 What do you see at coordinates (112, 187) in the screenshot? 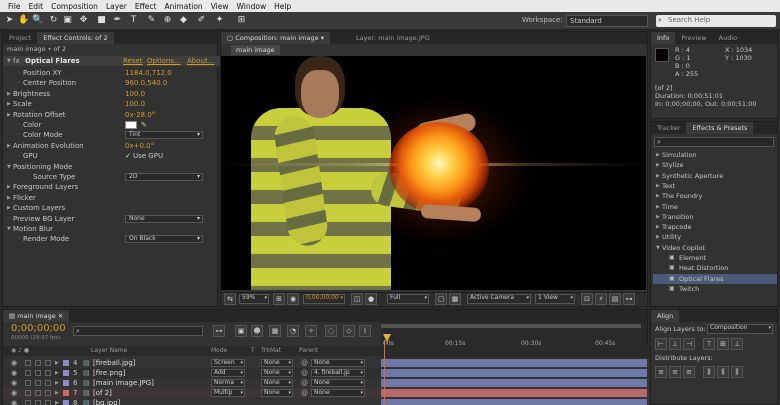
I see `prop-row-foreground-layers: ▶ Foreground Layers` at bounding box center [112, 187].